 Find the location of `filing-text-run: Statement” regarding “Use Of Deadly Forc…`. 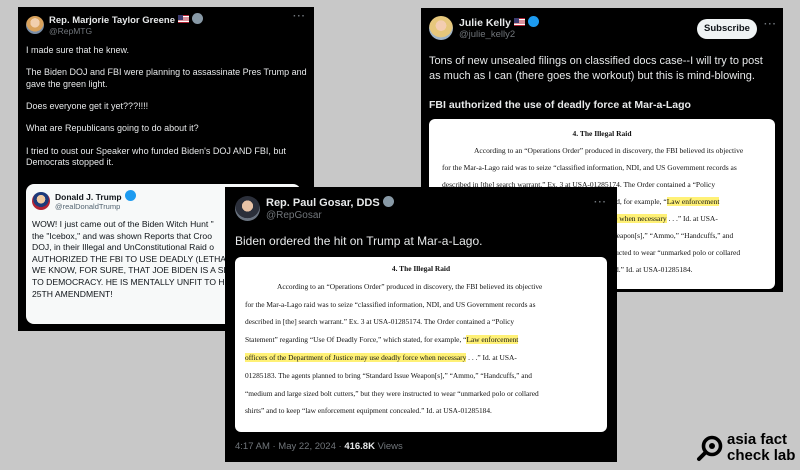

filing-text-run: Statement” regarding “Use Of Deadly Forc… is located at coordinates (356, 340).